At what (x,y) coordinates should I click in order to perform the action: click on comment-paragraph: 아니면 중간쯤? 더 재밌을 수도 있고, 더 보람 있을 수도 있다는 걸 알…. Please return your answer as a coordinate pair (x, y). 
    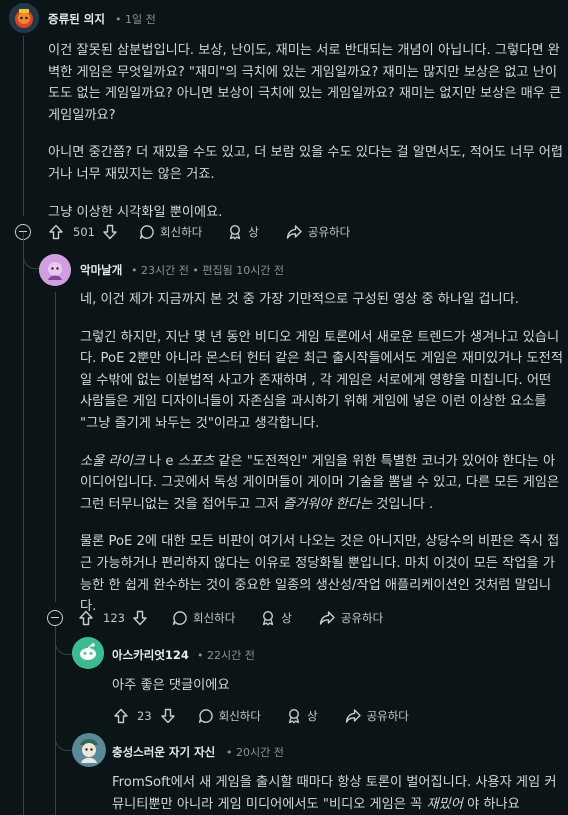
    Looking at the image, I should click on (306, 163).